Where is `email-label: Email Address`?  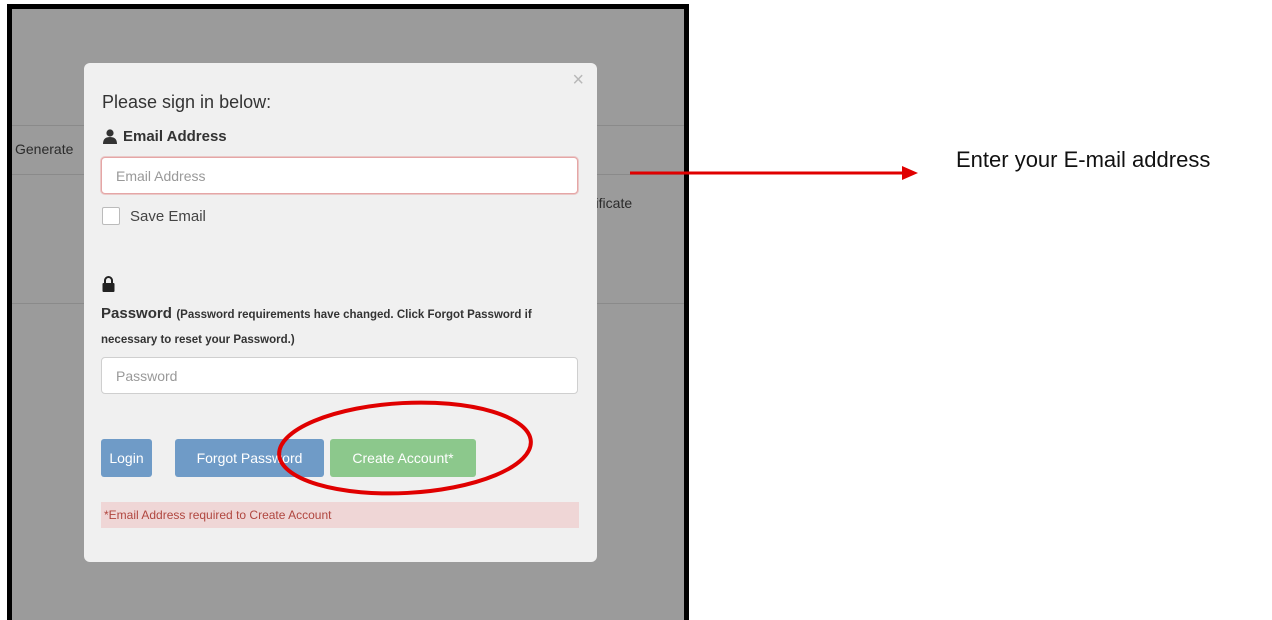 email-label: Email Address is located at coordinates (175, 136).